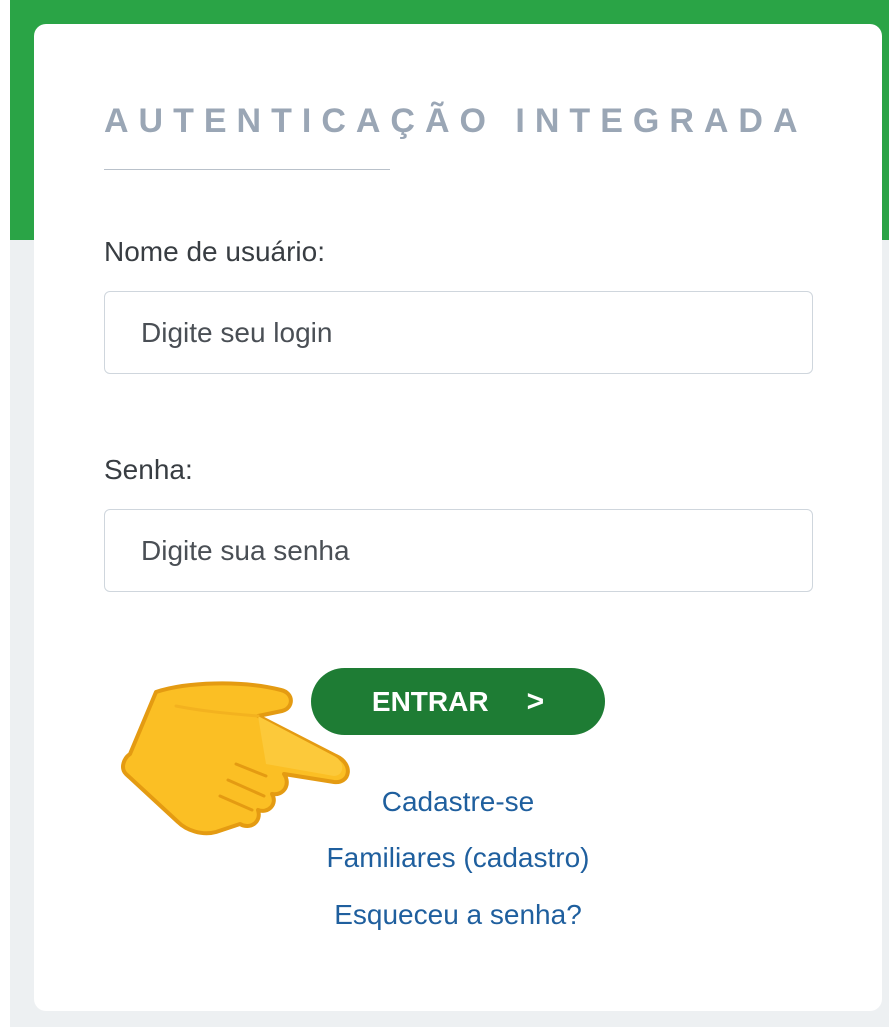 The width and height of the screenshot is (889, 1027). I want to click on arrow-right-icon: >, so click(535, 701).